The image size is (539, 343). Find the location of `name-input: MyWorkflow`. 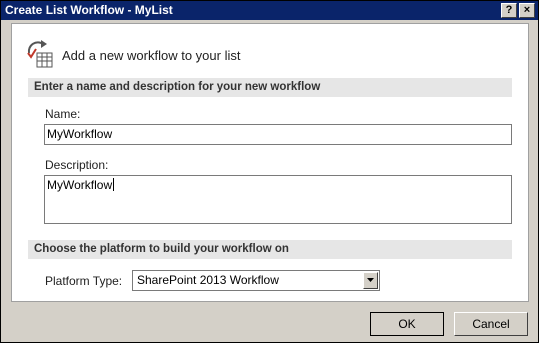

name-input: MyWorkflow is located at coordinates (278, 134).